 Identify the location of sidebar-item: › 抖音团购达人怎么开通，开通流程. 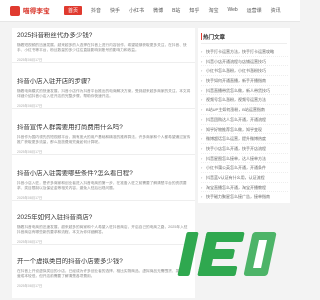
(244, 120).